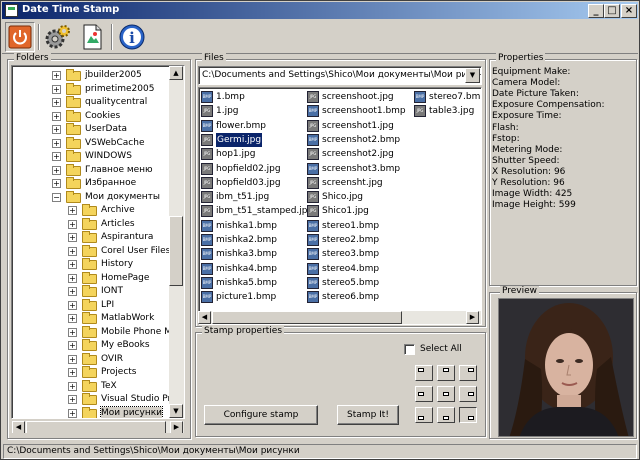 Image resolution: width=640 pixels, height=460 pixels. I want to click on scroll-down-button: ▼, so click(176, 411).